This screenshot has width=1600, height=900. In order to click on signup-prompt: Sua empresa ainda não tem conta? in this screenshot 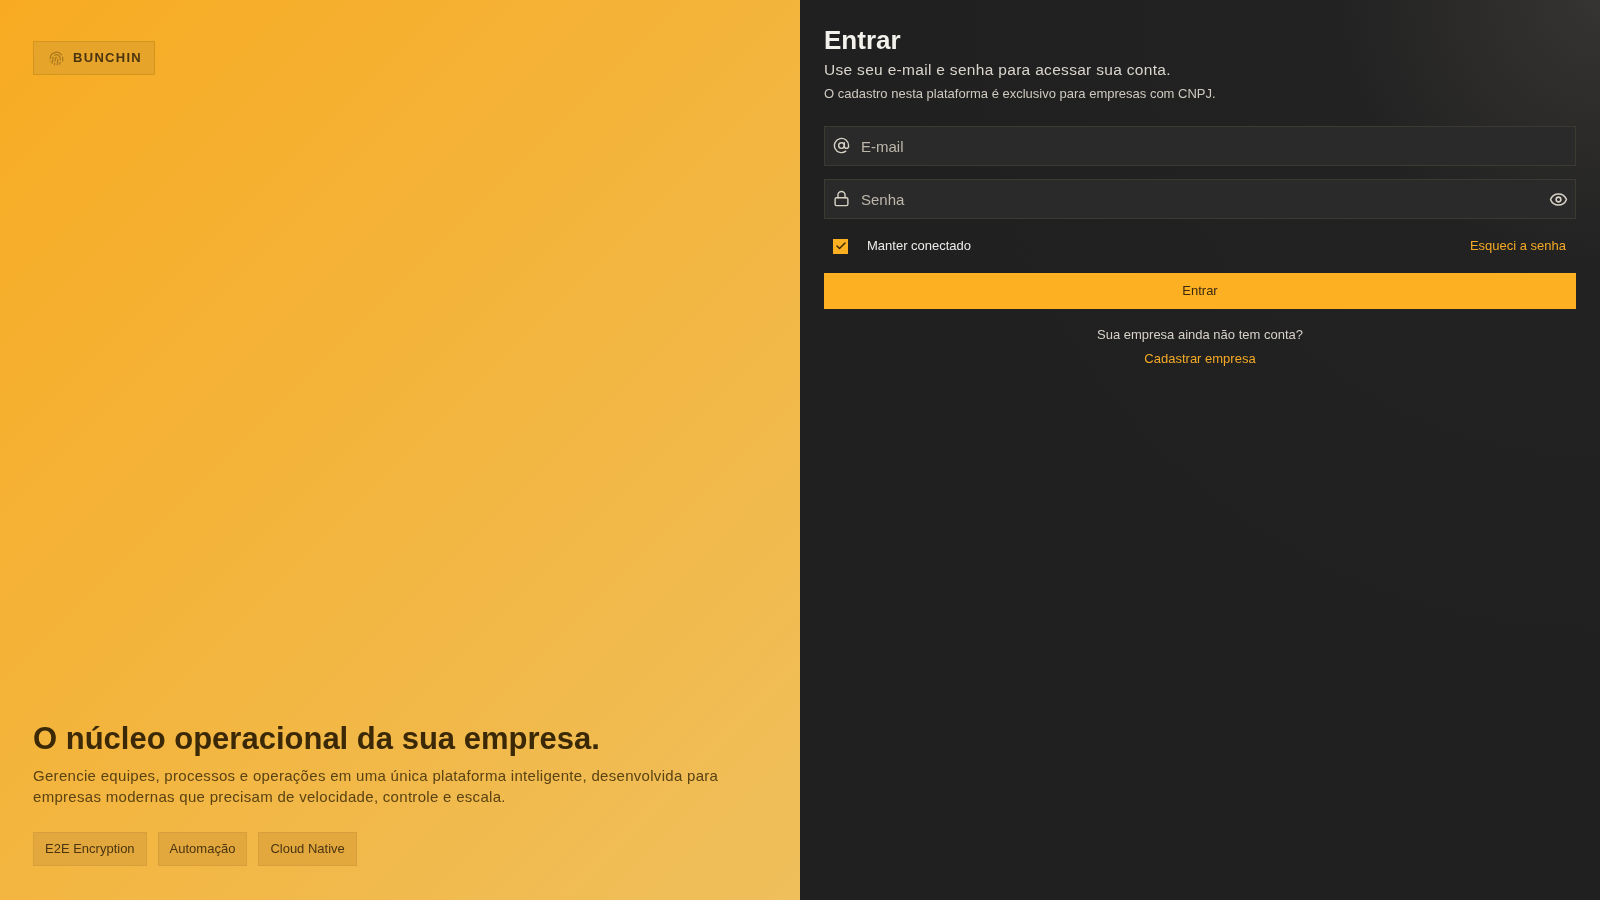, I will do `click(1200, 335)`.